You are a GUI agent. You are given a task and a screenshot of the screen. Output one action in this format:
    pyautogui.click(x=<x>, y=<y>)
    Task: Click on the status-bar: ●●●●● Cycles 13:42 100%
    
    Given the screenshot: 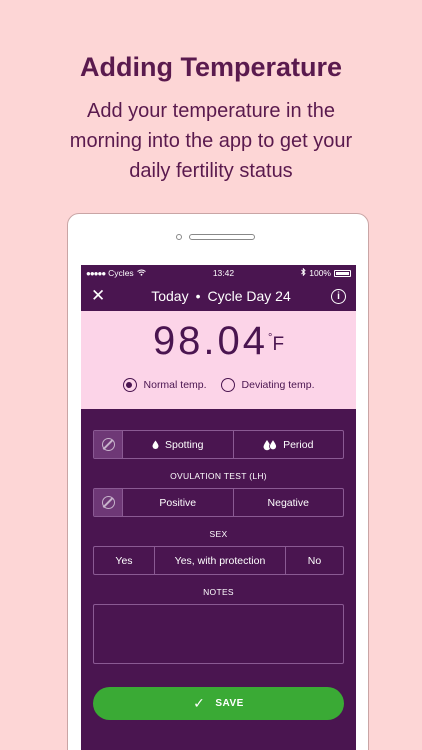 What is the action you would take?
    pyautogui.click(x=218, y=273)
    